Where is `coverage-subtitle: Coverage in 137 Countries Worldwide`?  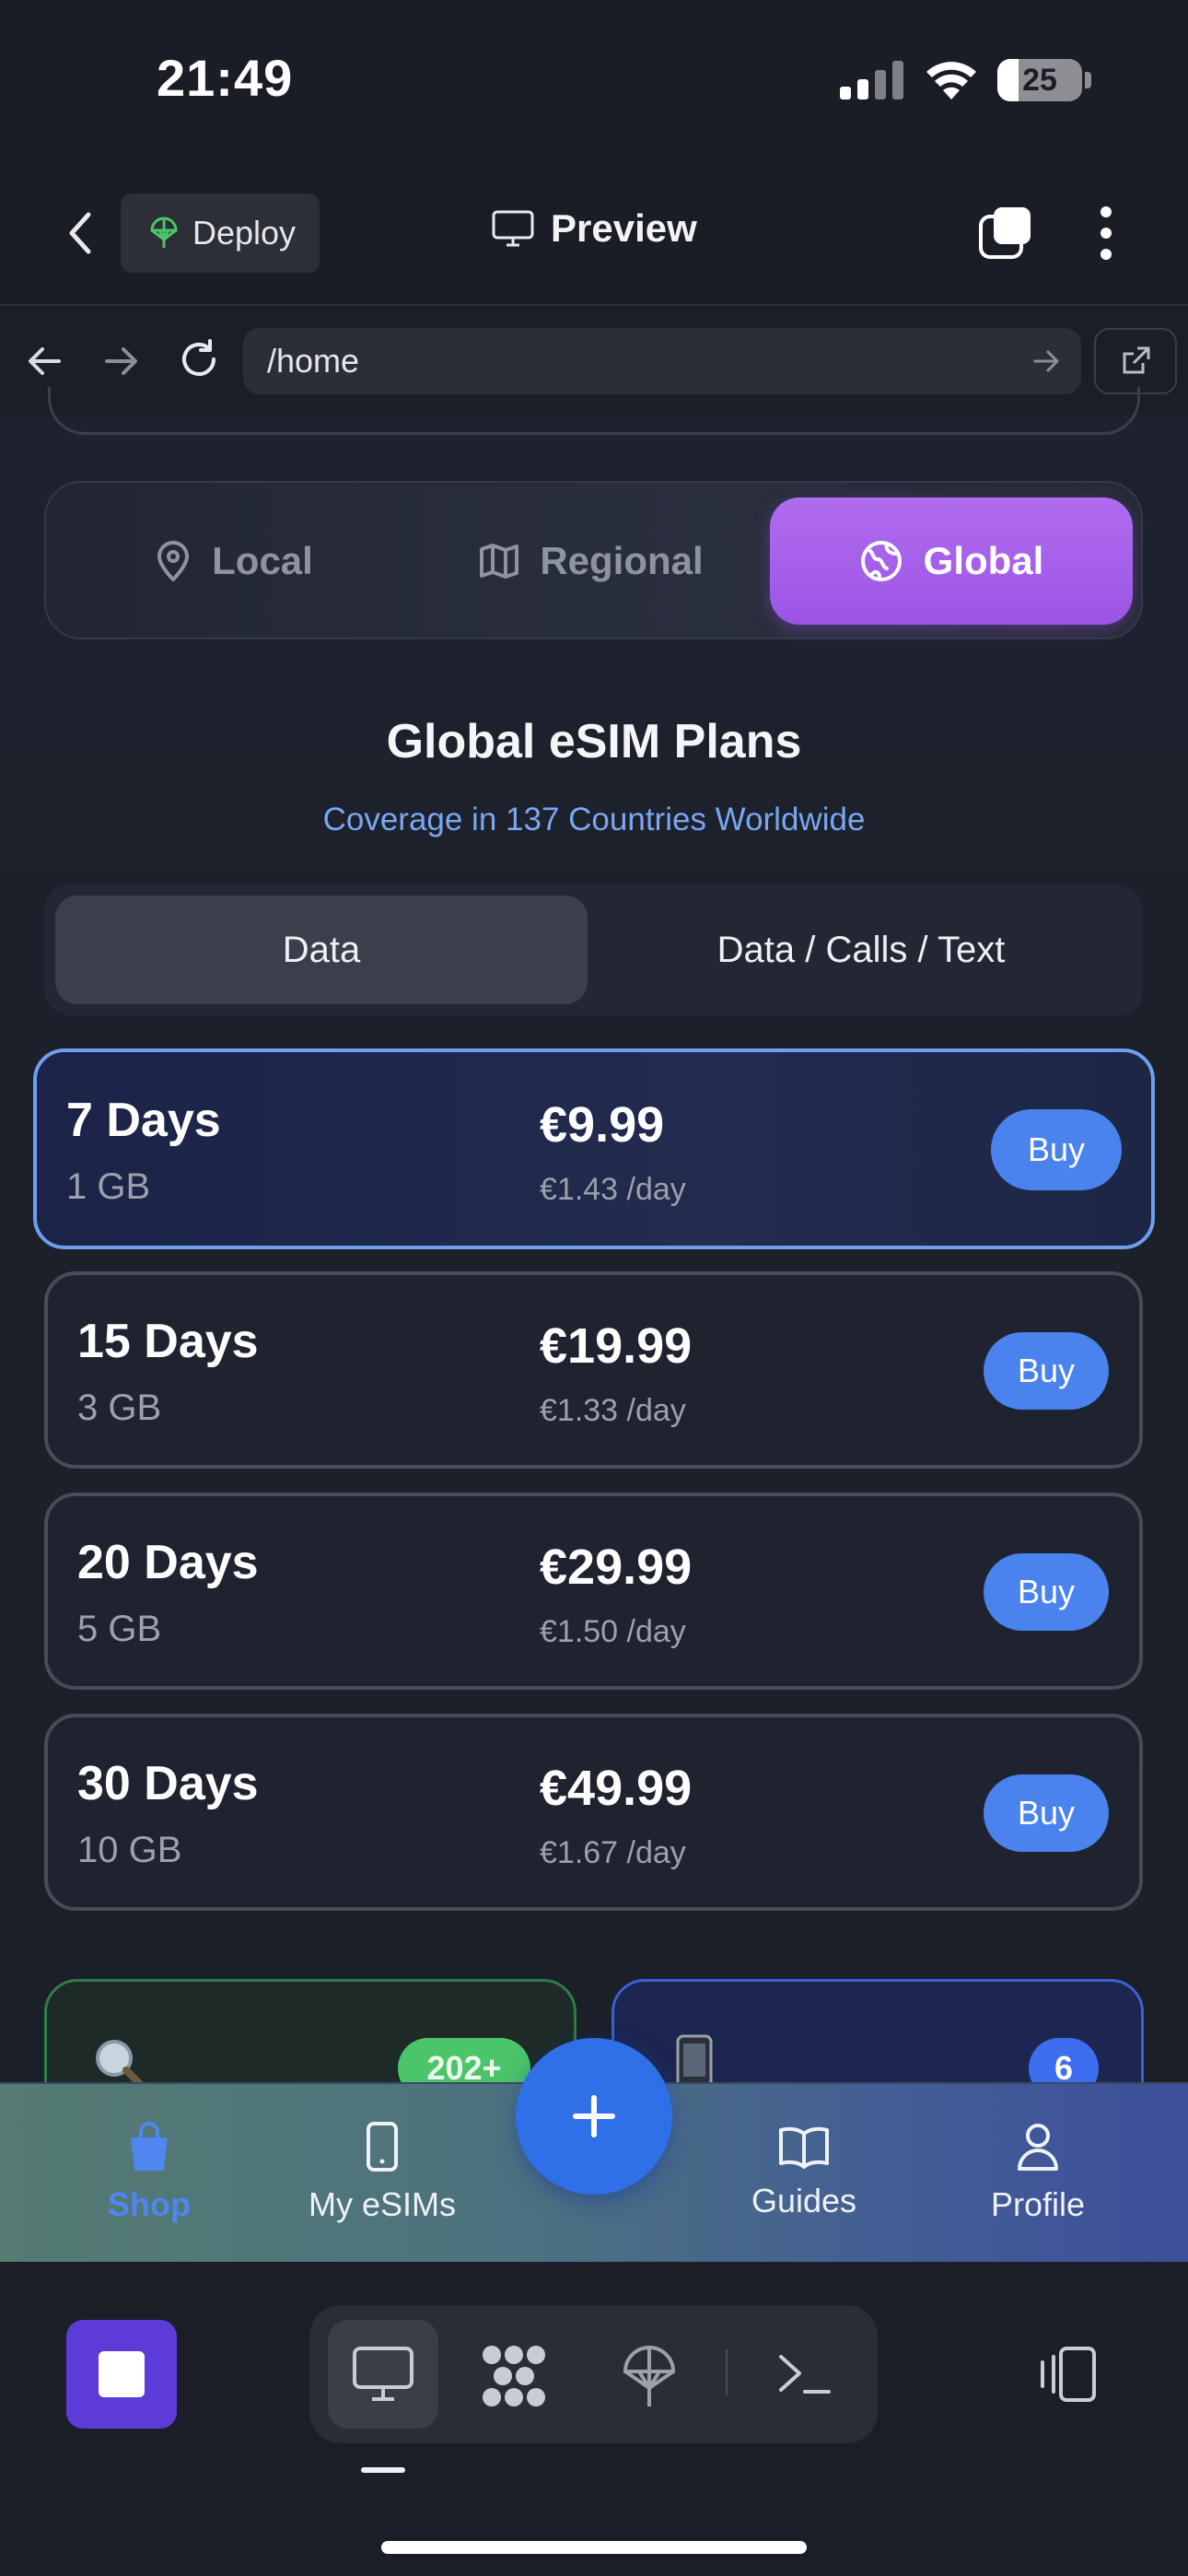 coverage-subtitle: Coverage in 137 Countries Worldwide is located at coordinates (594, 819).